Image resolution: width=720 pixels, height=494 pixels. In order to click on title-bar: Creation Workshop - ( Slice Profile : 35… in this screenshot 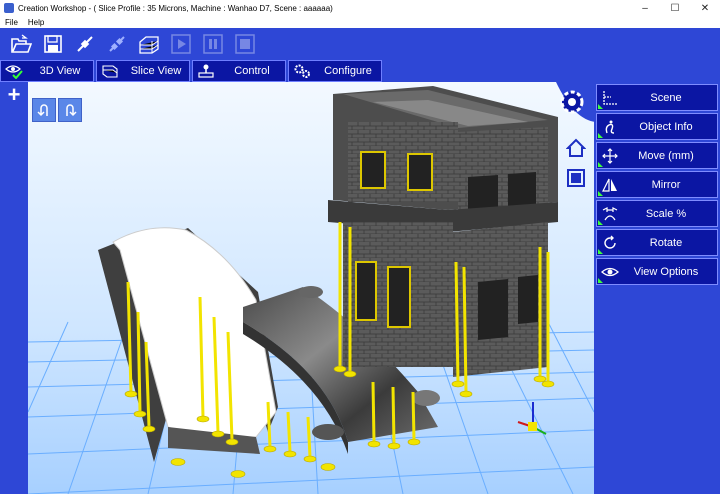, I will do `click(360, 8)`.